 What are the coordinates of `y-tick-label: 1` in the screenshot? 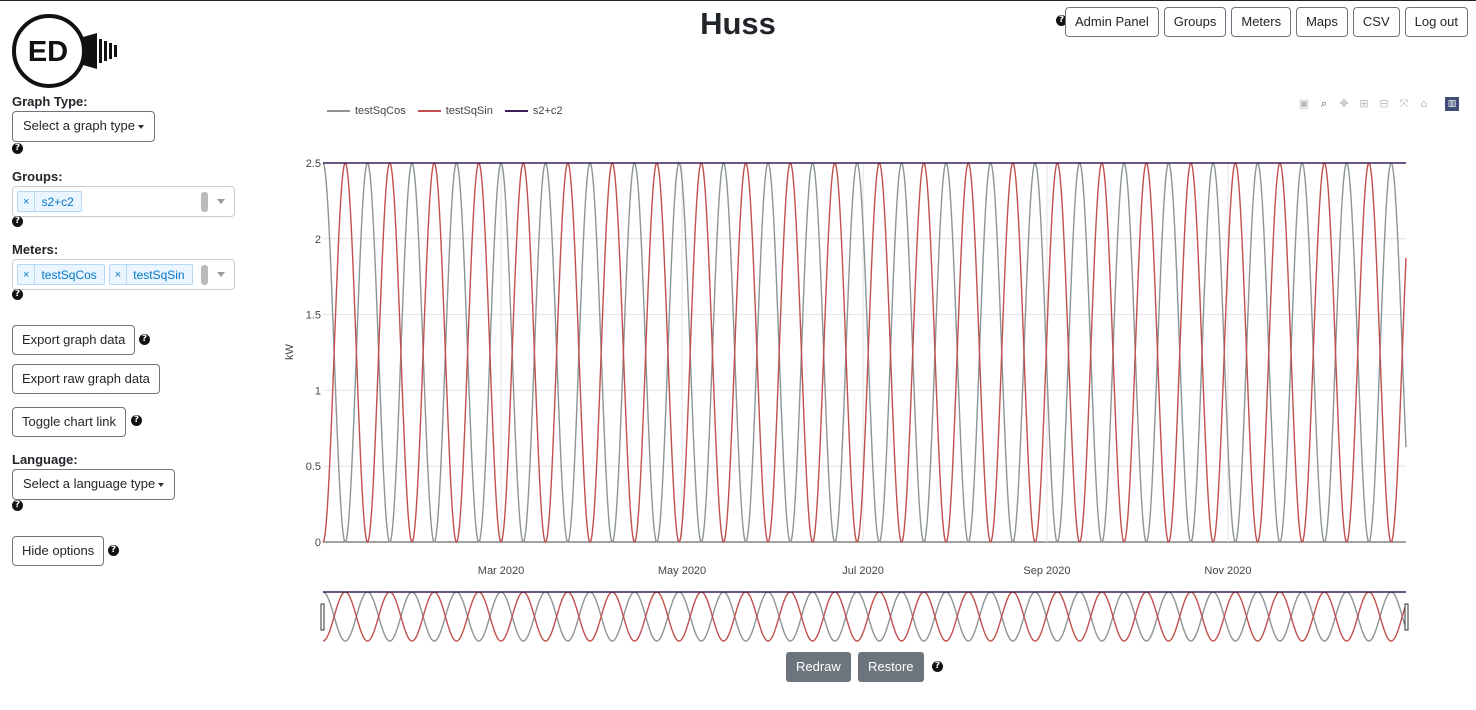 It's located at (318, 391).